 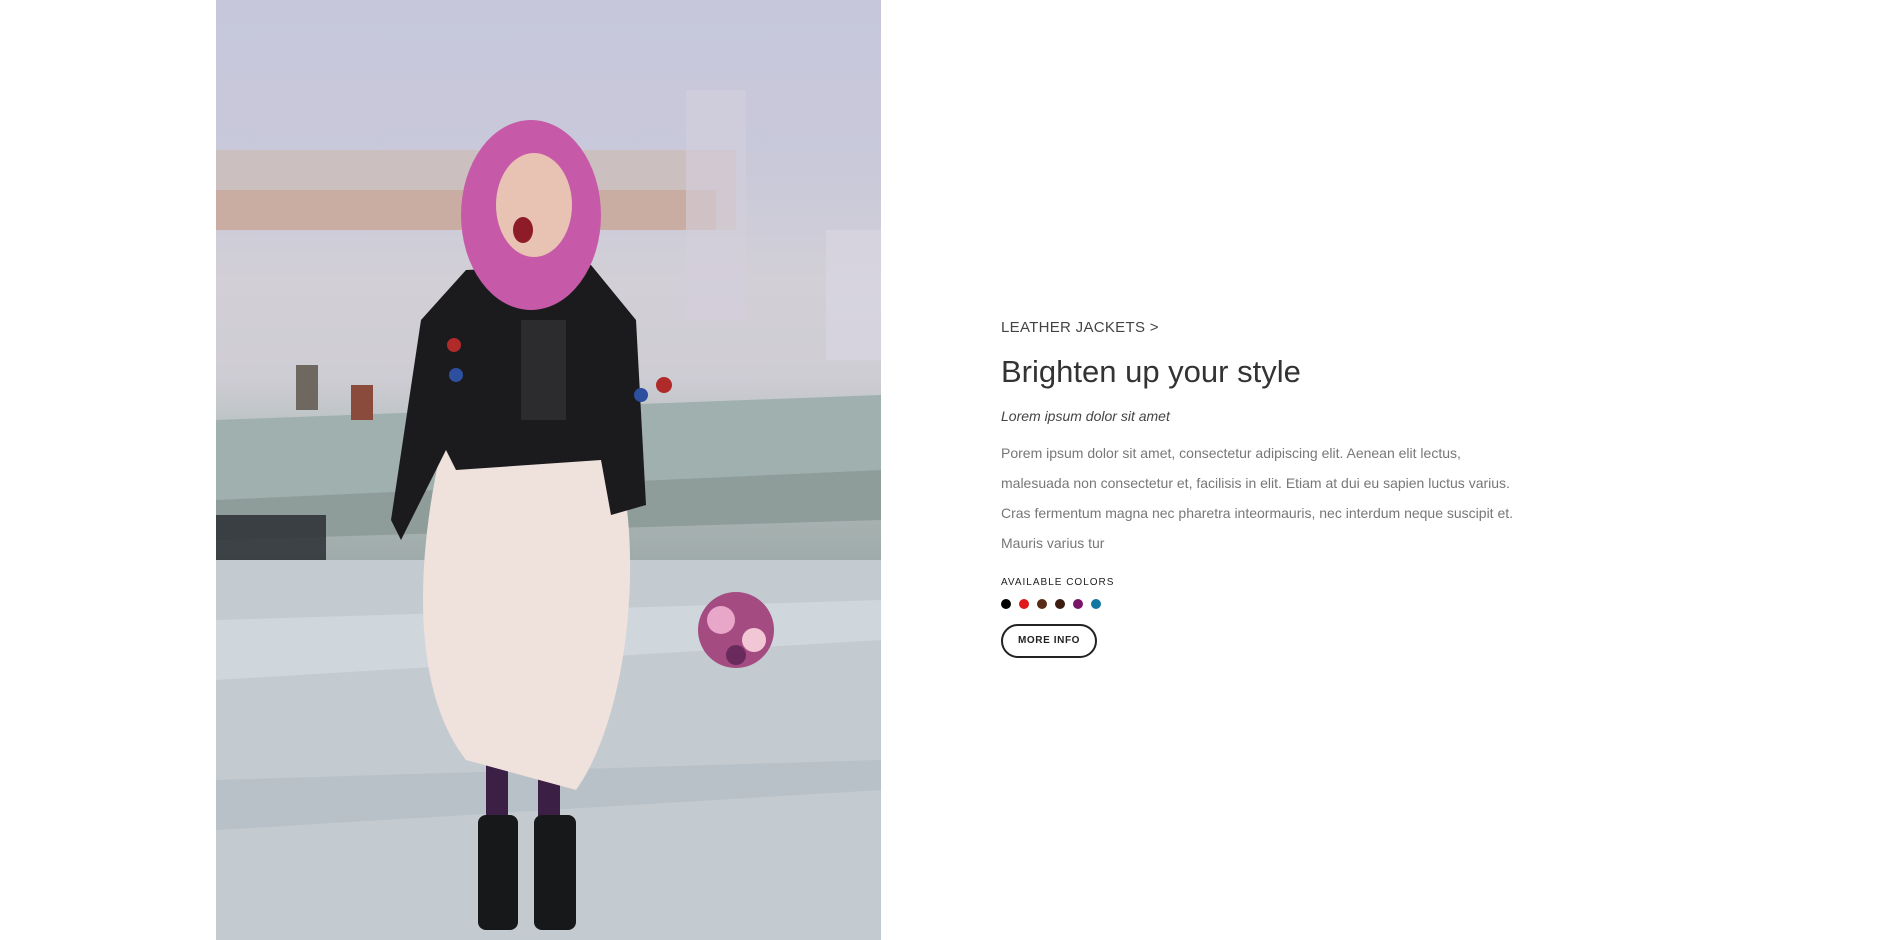 What do you see at coordinates (543, 370) in the screenshot?
I see `graphic-tee` at bounding box center [543, 370].